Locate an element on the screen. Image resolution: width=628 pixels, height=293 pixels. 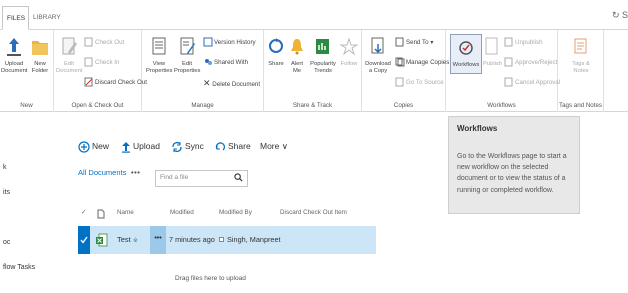
plus-circle-icon is located at coordinates (84, 147).